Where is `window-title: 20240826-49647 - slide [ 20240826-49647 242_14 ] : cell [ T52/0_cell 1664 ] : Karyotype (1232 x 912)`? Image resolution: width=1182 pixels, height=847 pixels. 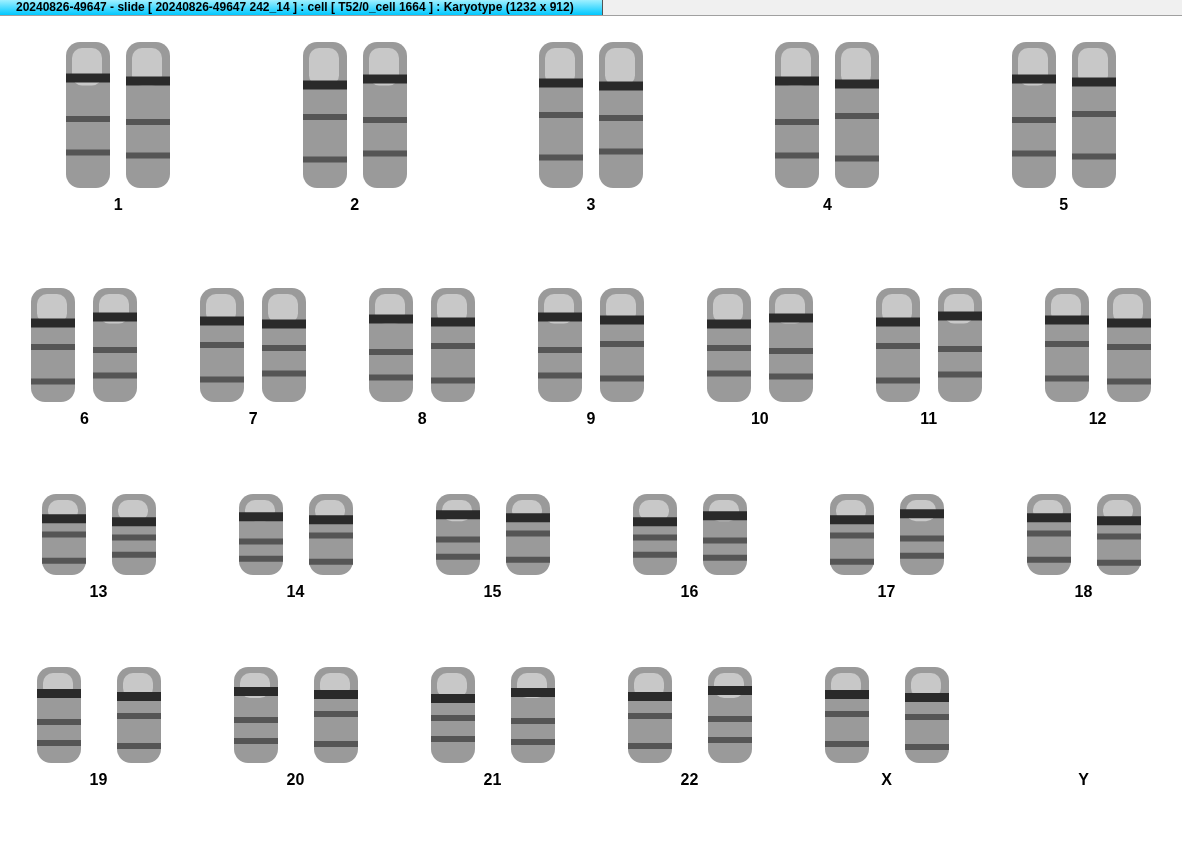
window-title: 20240826-49647 - slide [ 20240826-49647 242_14 ] : cell [ T52/0_cell 1664 ] : Karyotype (1232 x 912) is located at coordinates (301, 7).